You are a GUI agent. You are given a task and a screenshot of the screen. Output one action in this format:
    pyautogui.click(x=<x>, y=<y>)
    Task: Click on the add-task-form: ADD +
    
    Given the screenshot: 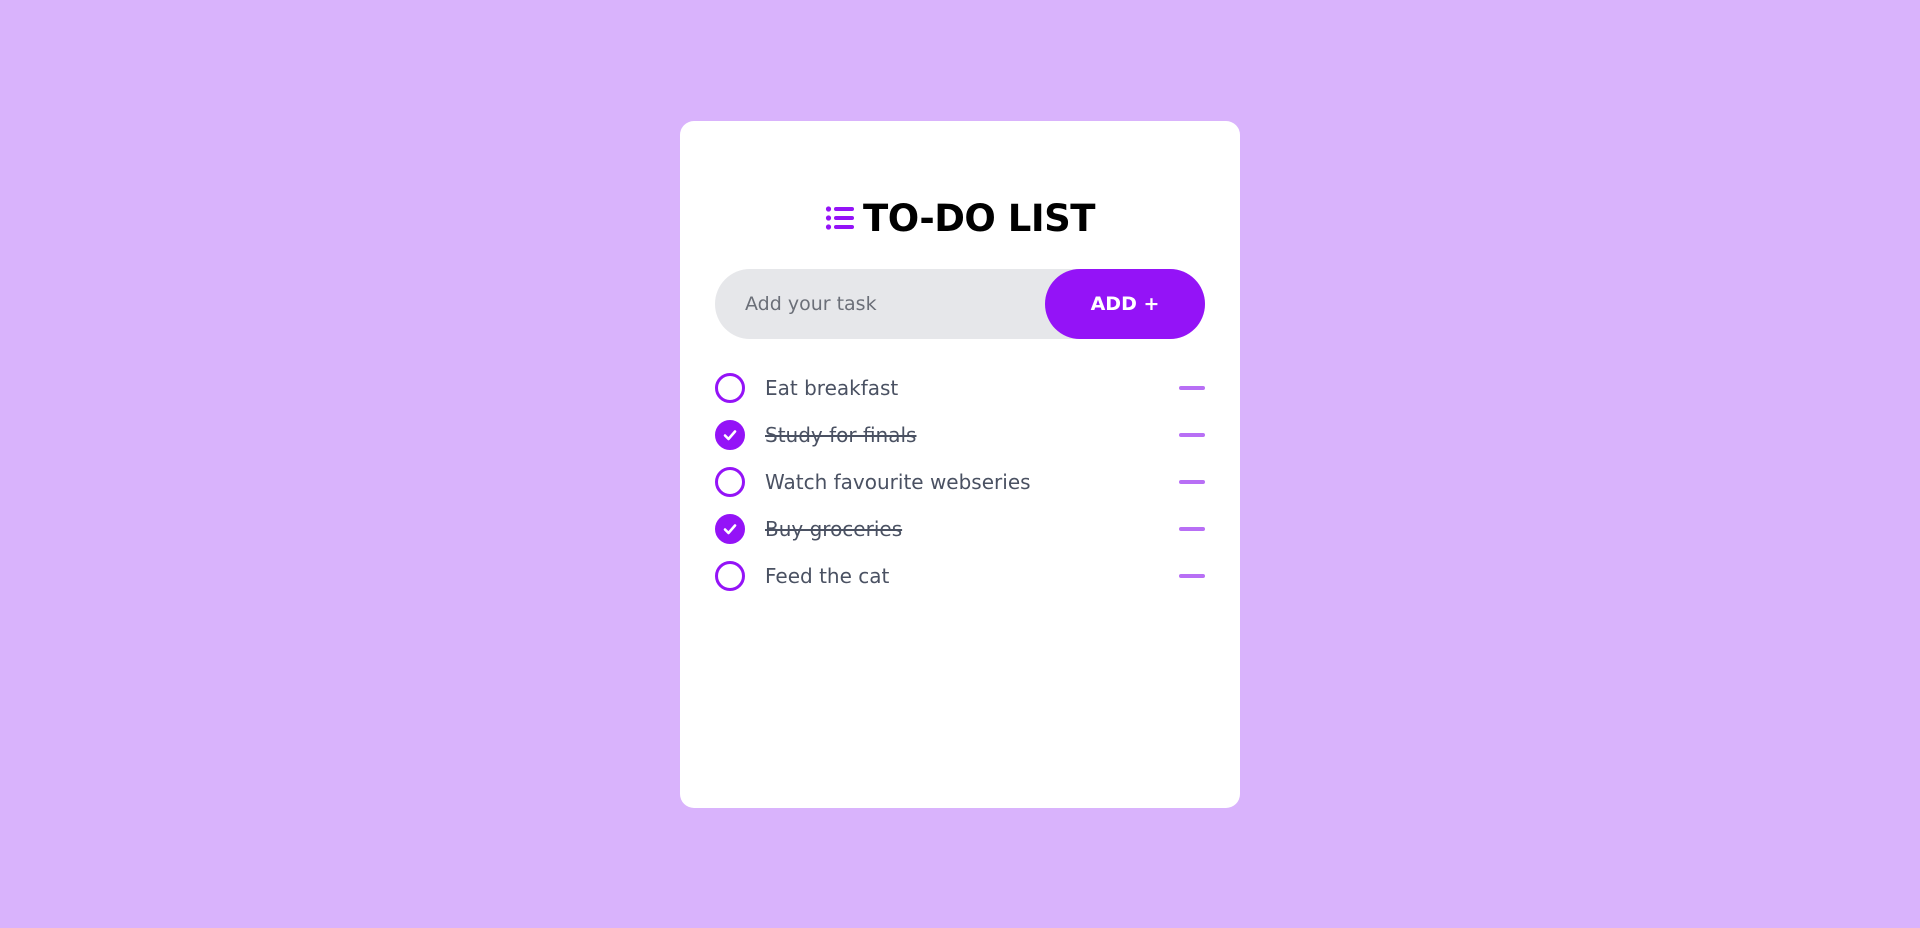 What is the action you would take?
    pyautogui.click(x=960, y=304)
    